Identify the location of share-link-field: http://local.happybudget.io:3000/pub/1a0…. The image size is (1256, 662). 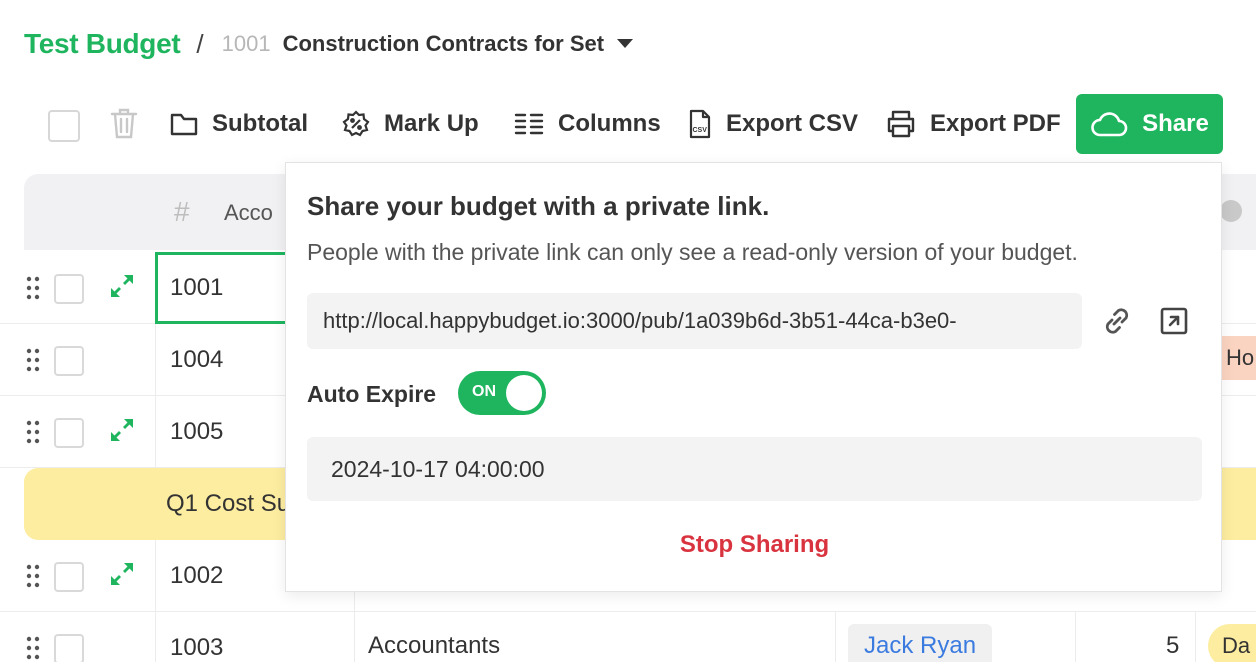
(694, 321).